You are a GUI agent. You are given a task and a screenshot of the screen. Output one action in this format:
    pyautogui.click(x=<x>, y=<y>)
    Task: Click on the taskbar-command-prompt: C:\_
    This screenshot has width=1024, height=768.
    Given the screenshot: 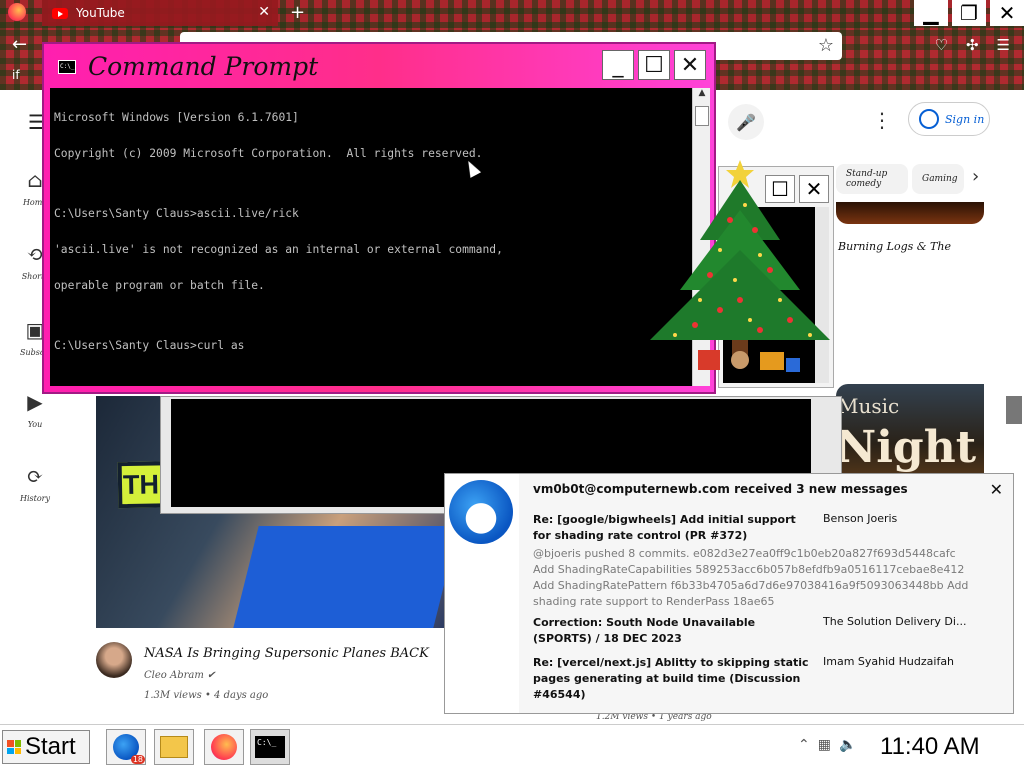 What is the action you would take?
    pyautogui.click(x=270, y=747)
    